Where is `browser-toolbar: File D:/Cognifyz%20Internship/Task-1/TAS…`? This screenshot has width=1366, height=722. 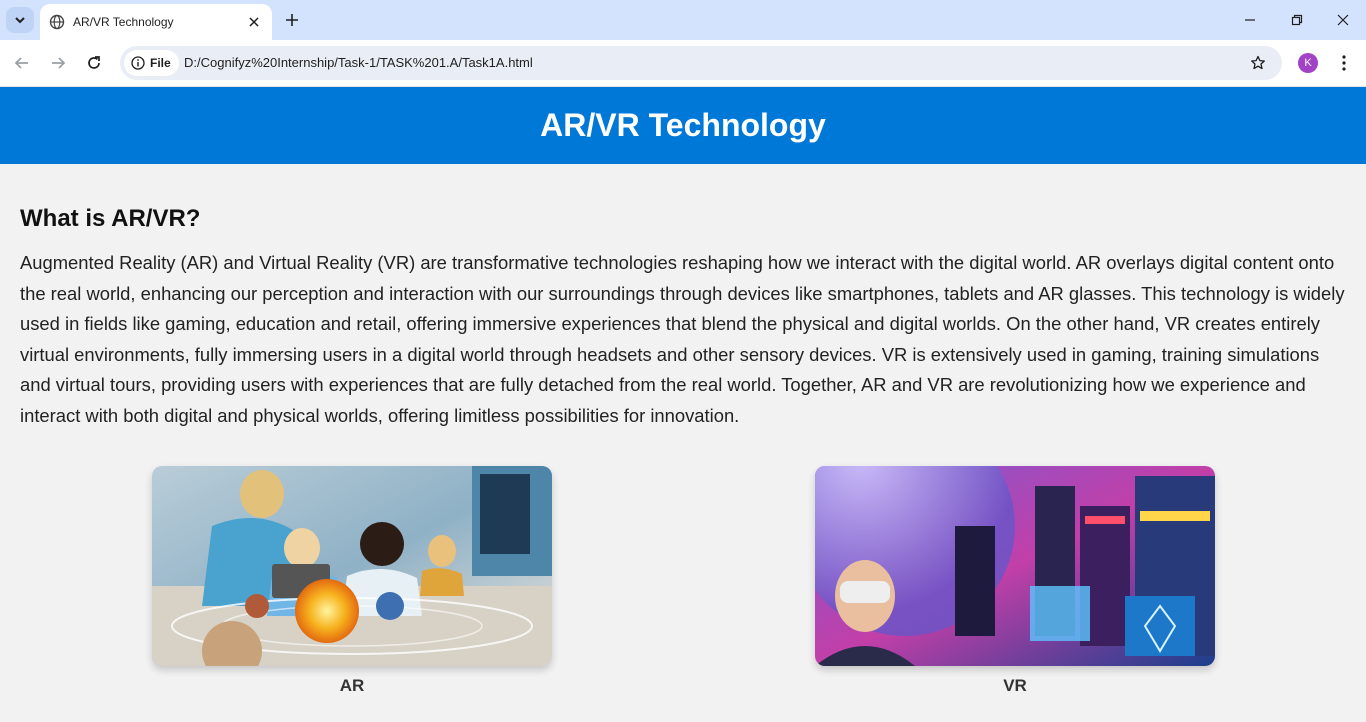
browser-toolbar: File D:/Cognifyz%20Internship/Task-1/TAS… is located at coordinates (683, 63).